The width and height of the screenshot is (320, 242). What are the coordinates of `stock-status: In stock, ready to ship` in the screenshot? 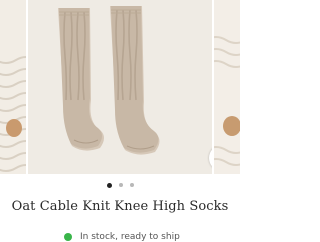 It's located at (122, 237).